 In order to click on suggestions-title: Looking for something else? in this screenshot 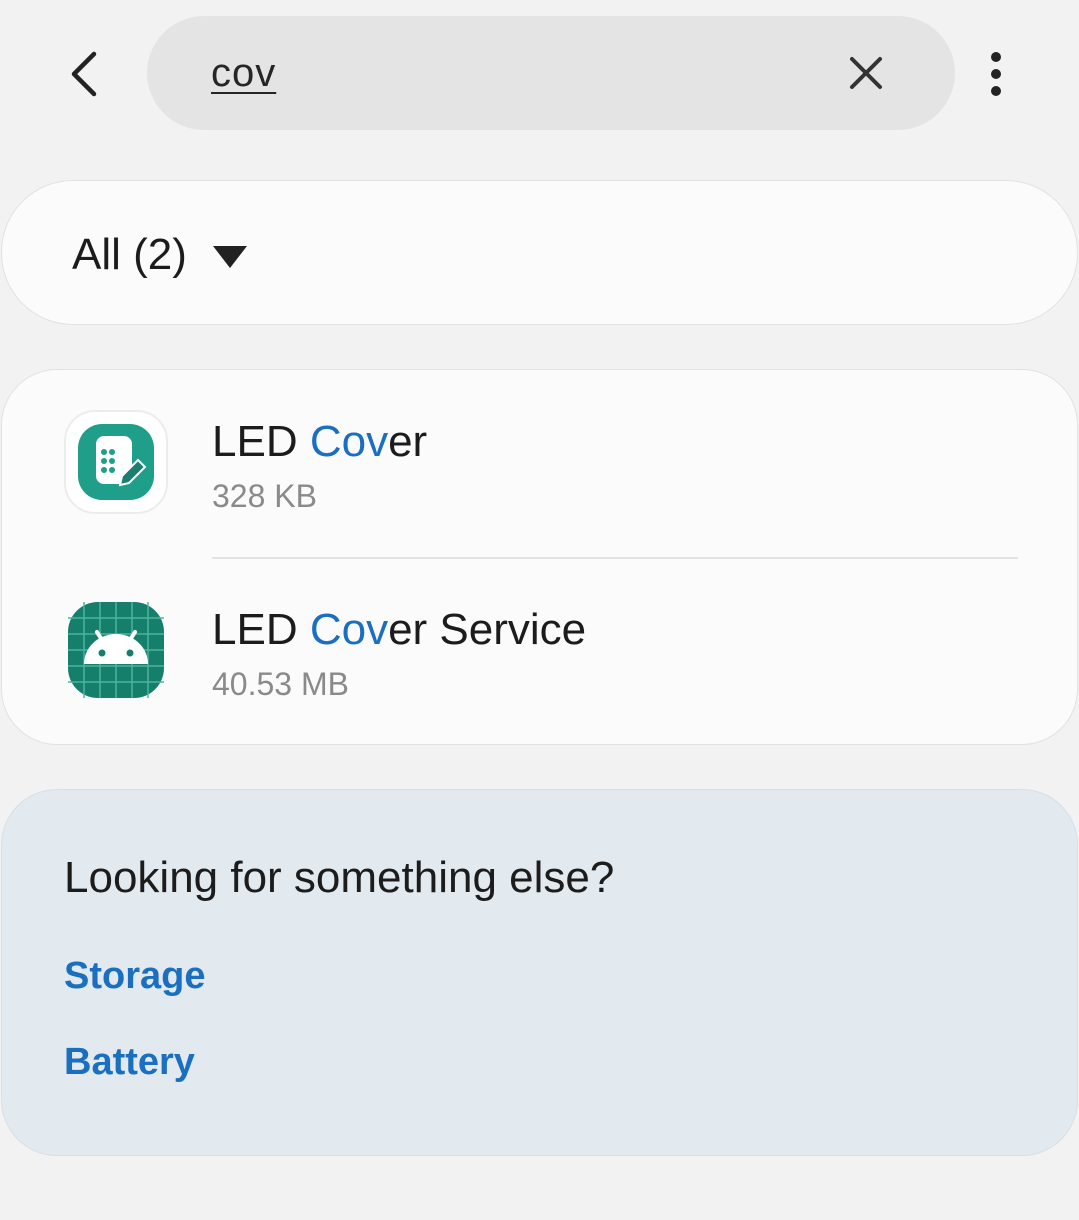, I will do `click(339, 877)`.